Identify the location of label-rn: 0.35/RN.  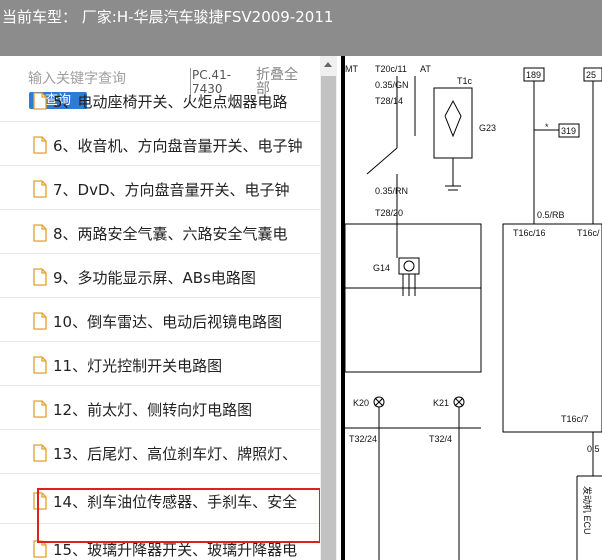
(391, 191).